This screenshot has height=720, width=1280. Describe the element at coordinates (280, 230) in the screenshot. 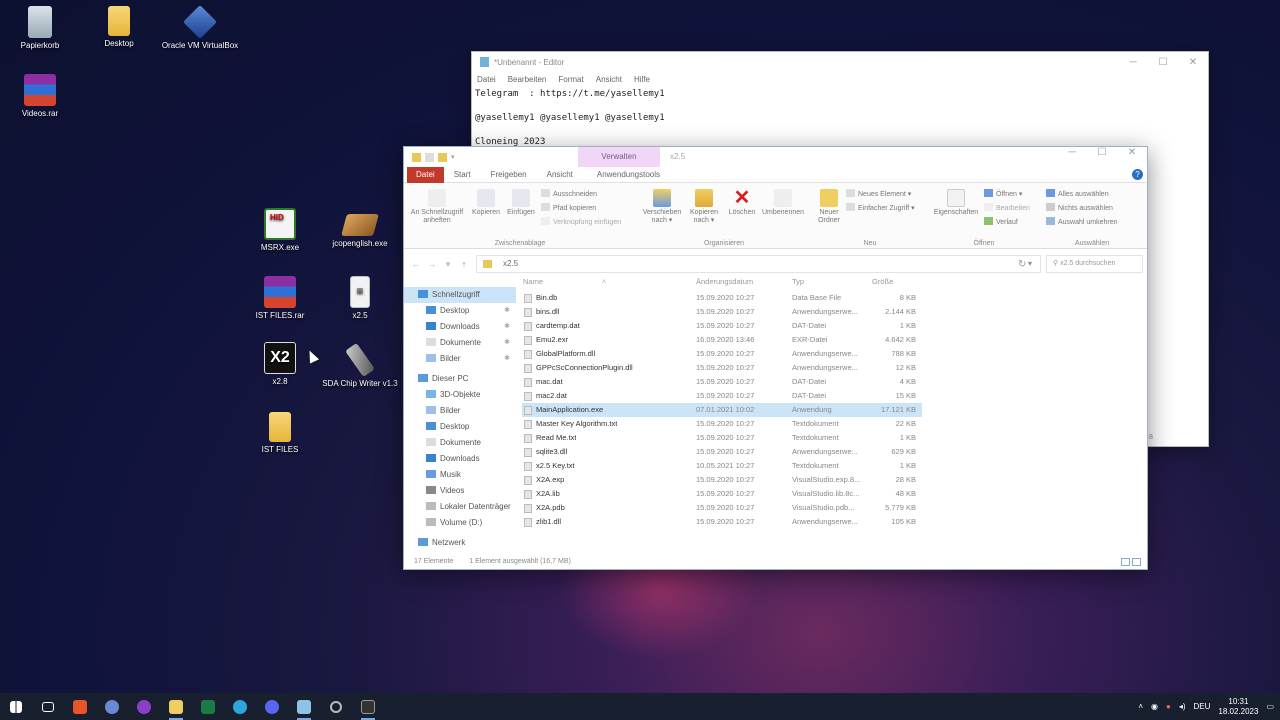

I see `desktop-icon-msrx: MSRX.exe` at that location.